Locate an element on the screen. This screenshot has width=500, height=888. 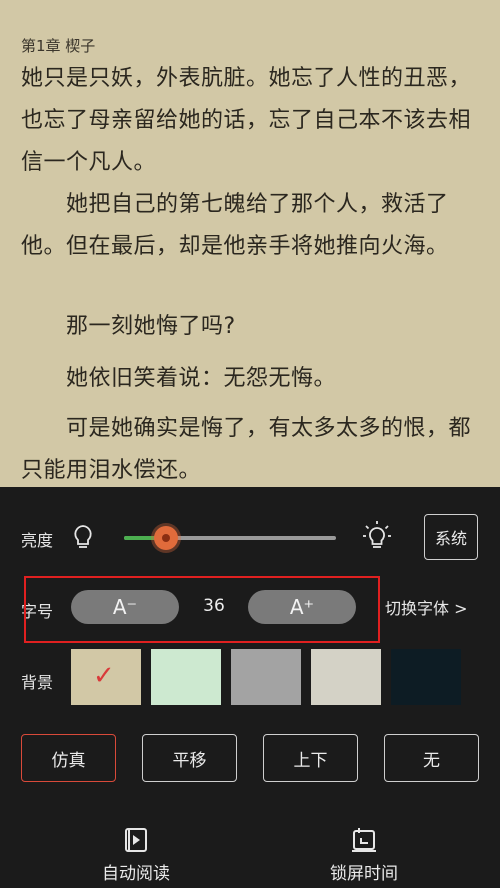
auto-read-button: 自动阅读 is located at coordinates (136, 855).